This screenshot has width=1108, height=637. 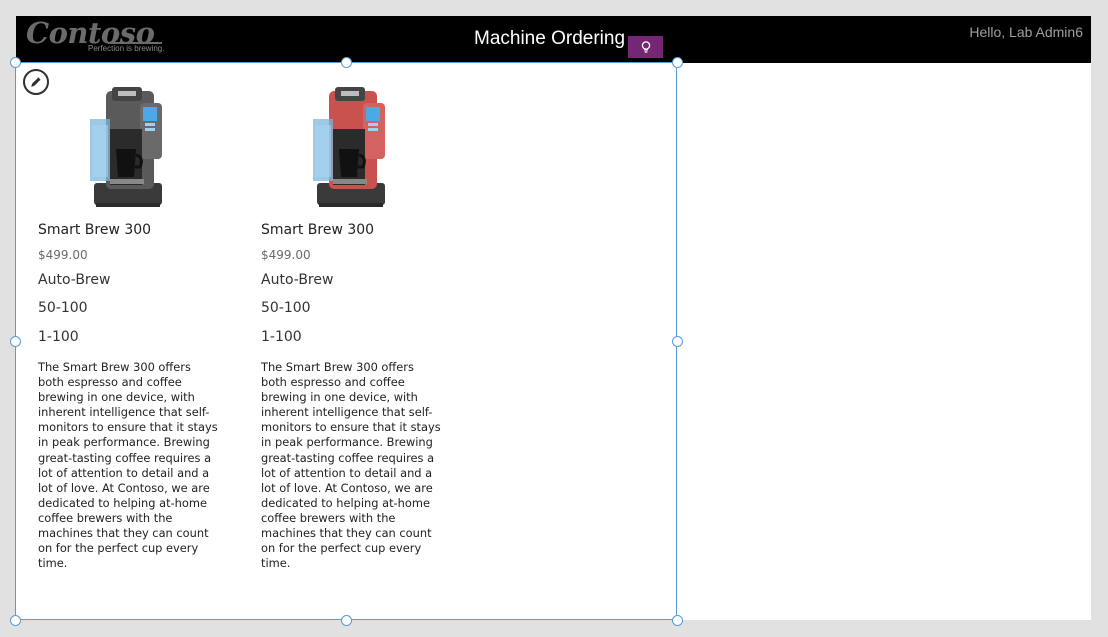 What do you see at coordinates (36, 82) in the screenshot?
I see `pencil-icon` at bounding box center [36, 82].